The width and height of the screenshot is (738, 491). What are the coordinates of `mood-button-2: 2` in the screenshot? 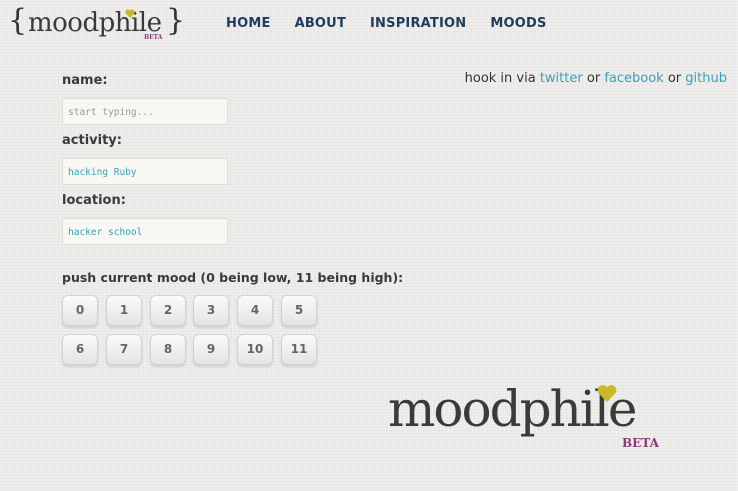 It's located at (168, 310).